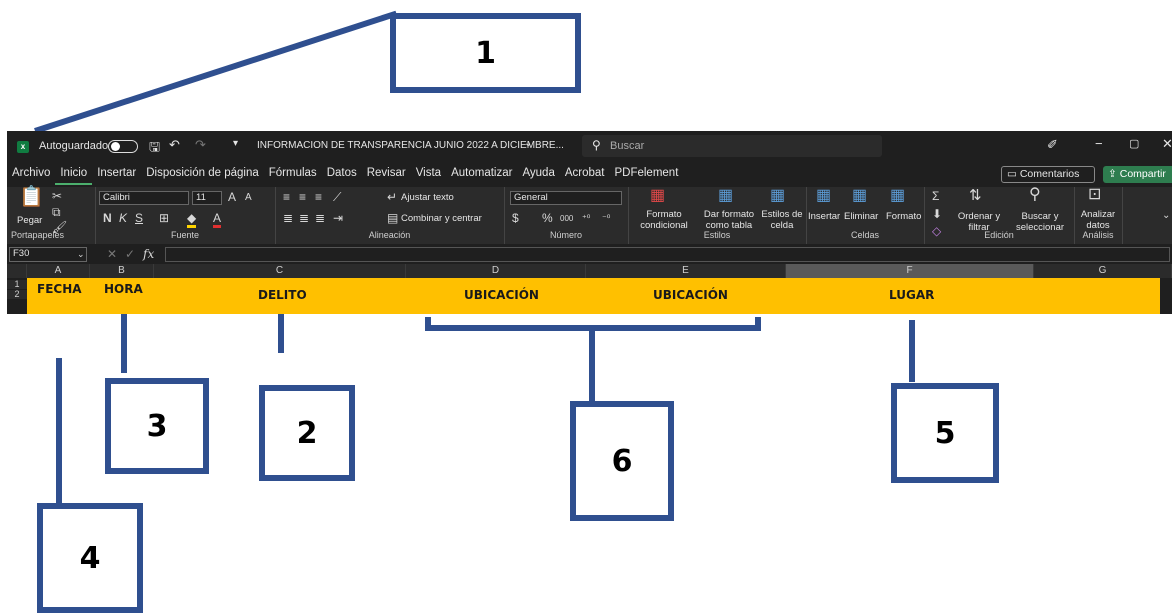  Describe the element at coordinates (392, 218) in the screenshot. I see `merge-icon: ▤` at that location.